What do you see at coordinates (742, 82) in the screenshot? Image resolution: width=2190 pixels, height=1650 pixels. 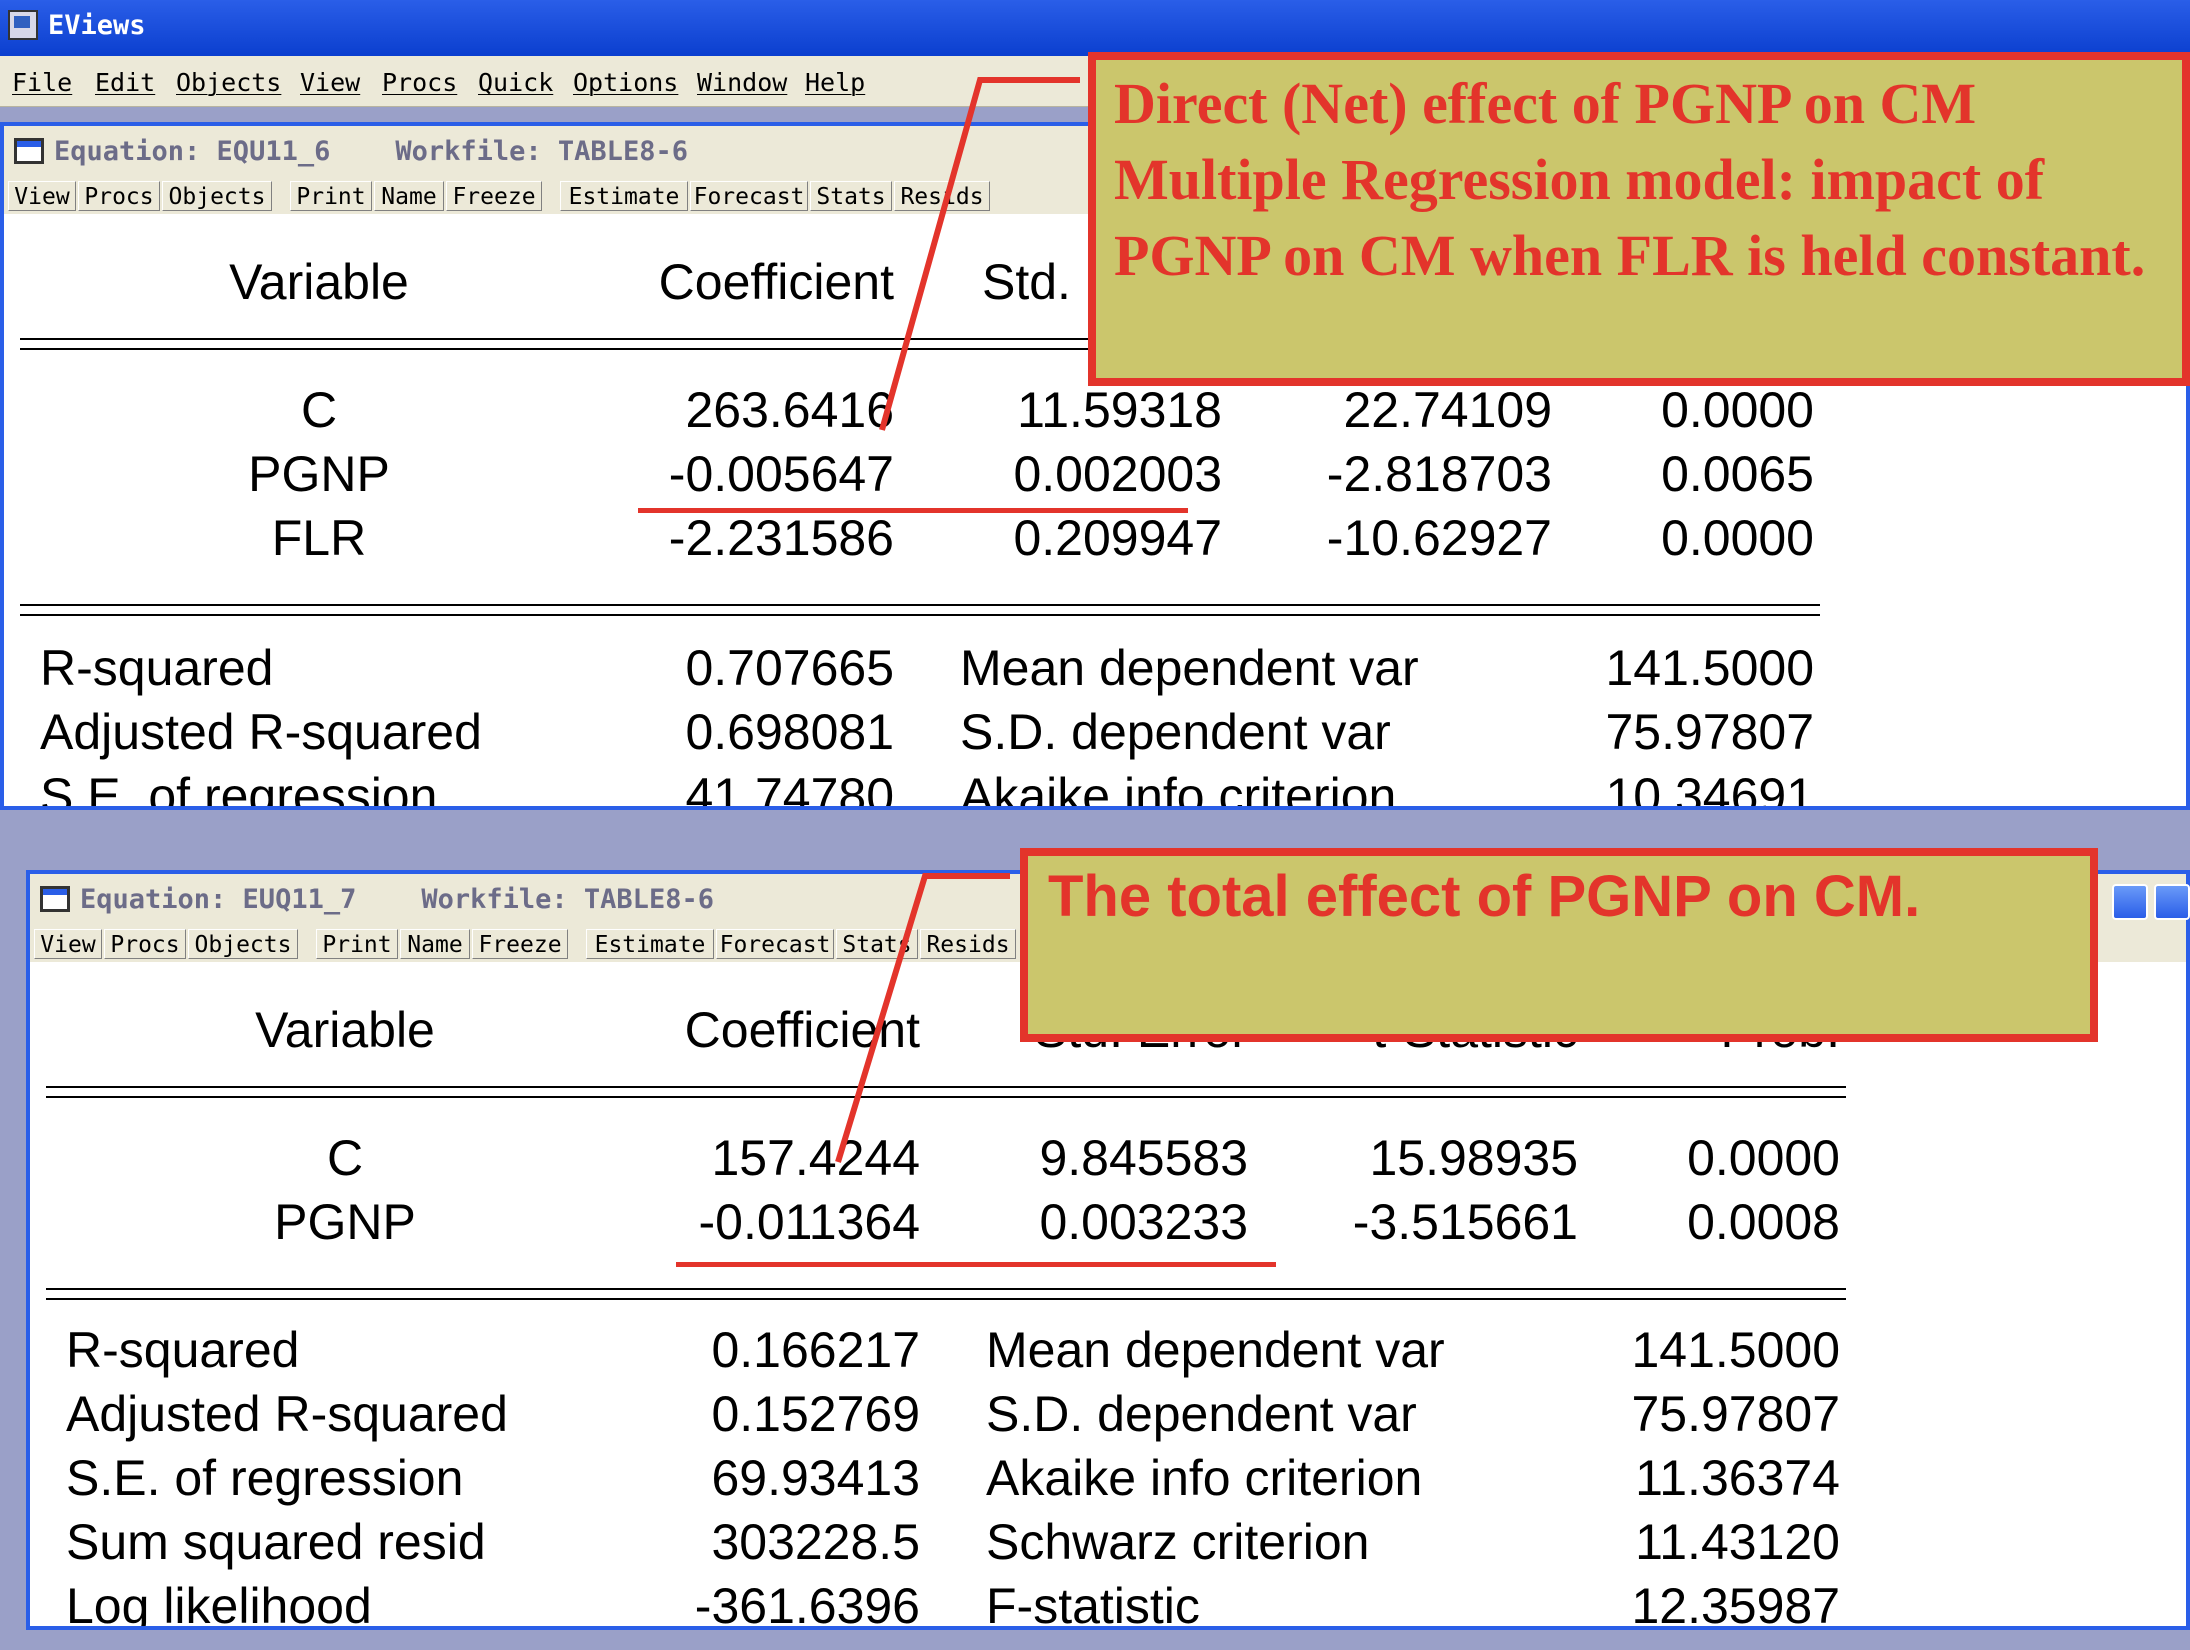 I see `menu-window: Window` at bounding box center [742, 82].